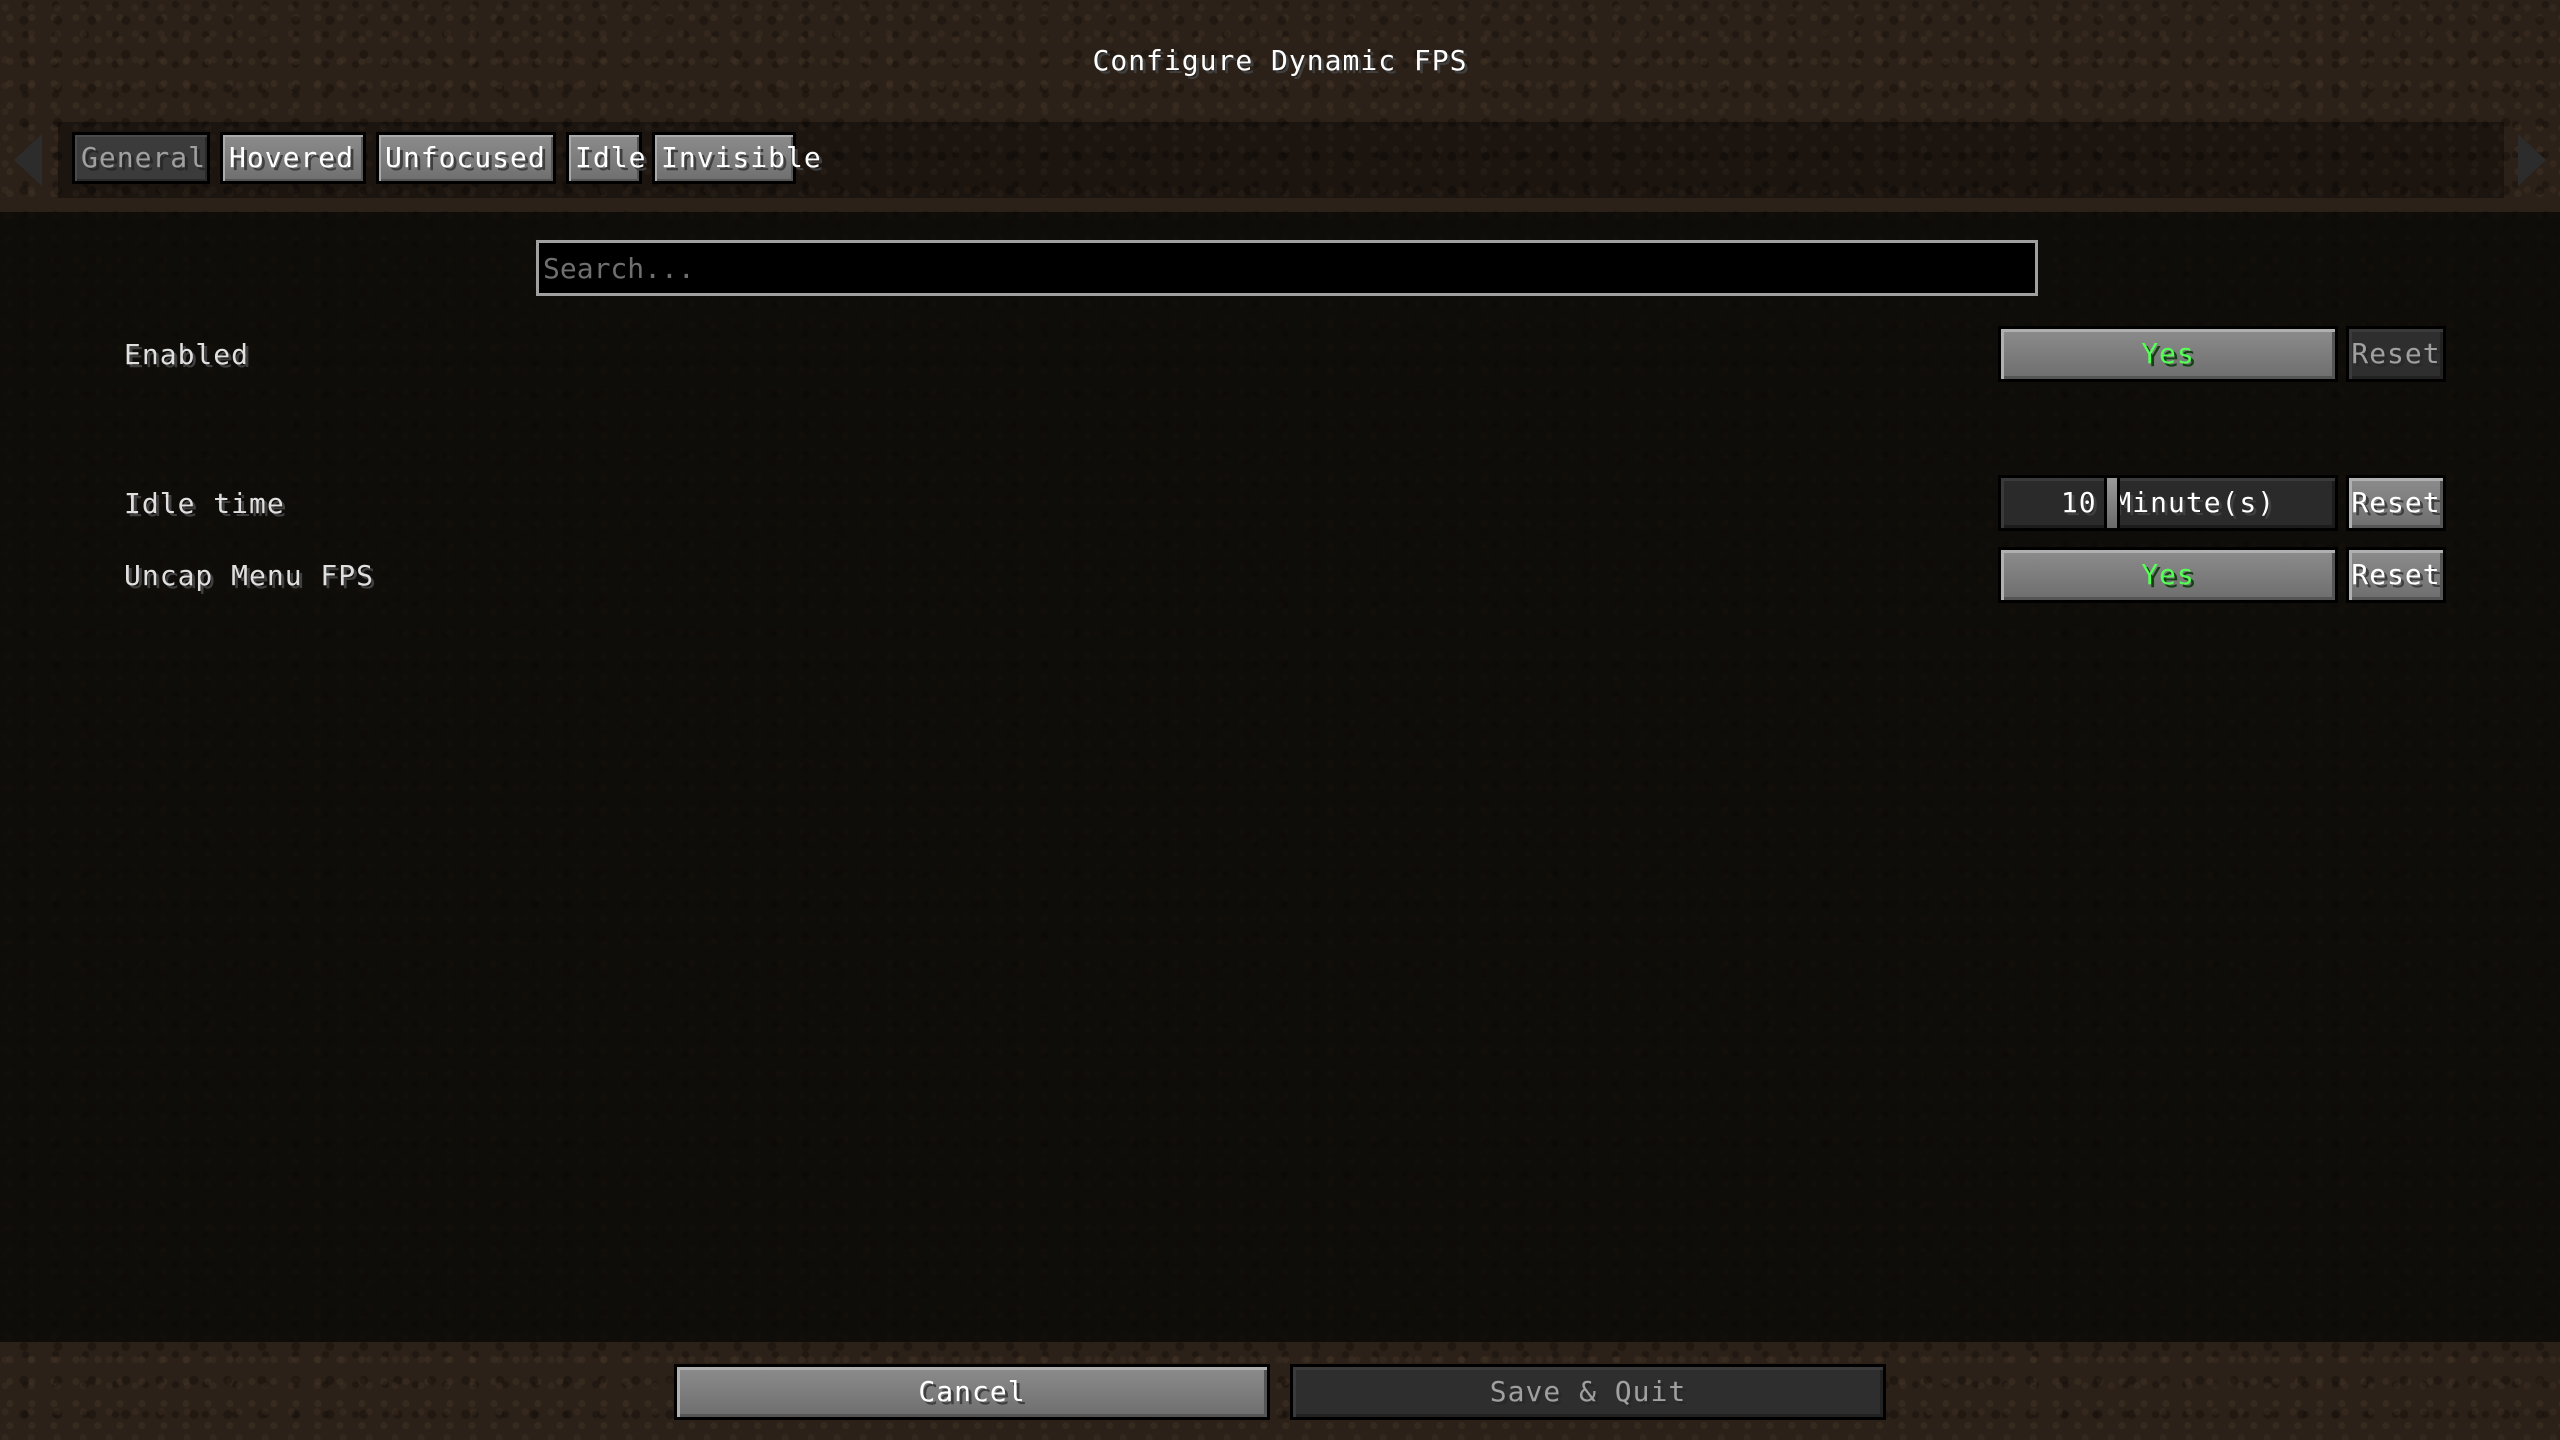 The width and height of the screenshot is (2560, 1440). I want to click on idle-time-reset-button: Reset, so click(2396, 503).